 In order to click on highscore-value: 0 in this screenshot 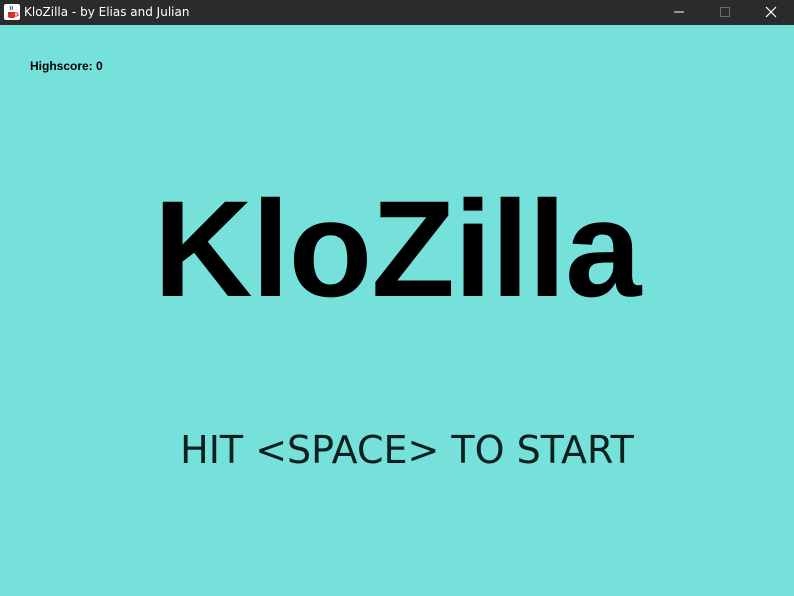, I will do `click(99, 66)`.